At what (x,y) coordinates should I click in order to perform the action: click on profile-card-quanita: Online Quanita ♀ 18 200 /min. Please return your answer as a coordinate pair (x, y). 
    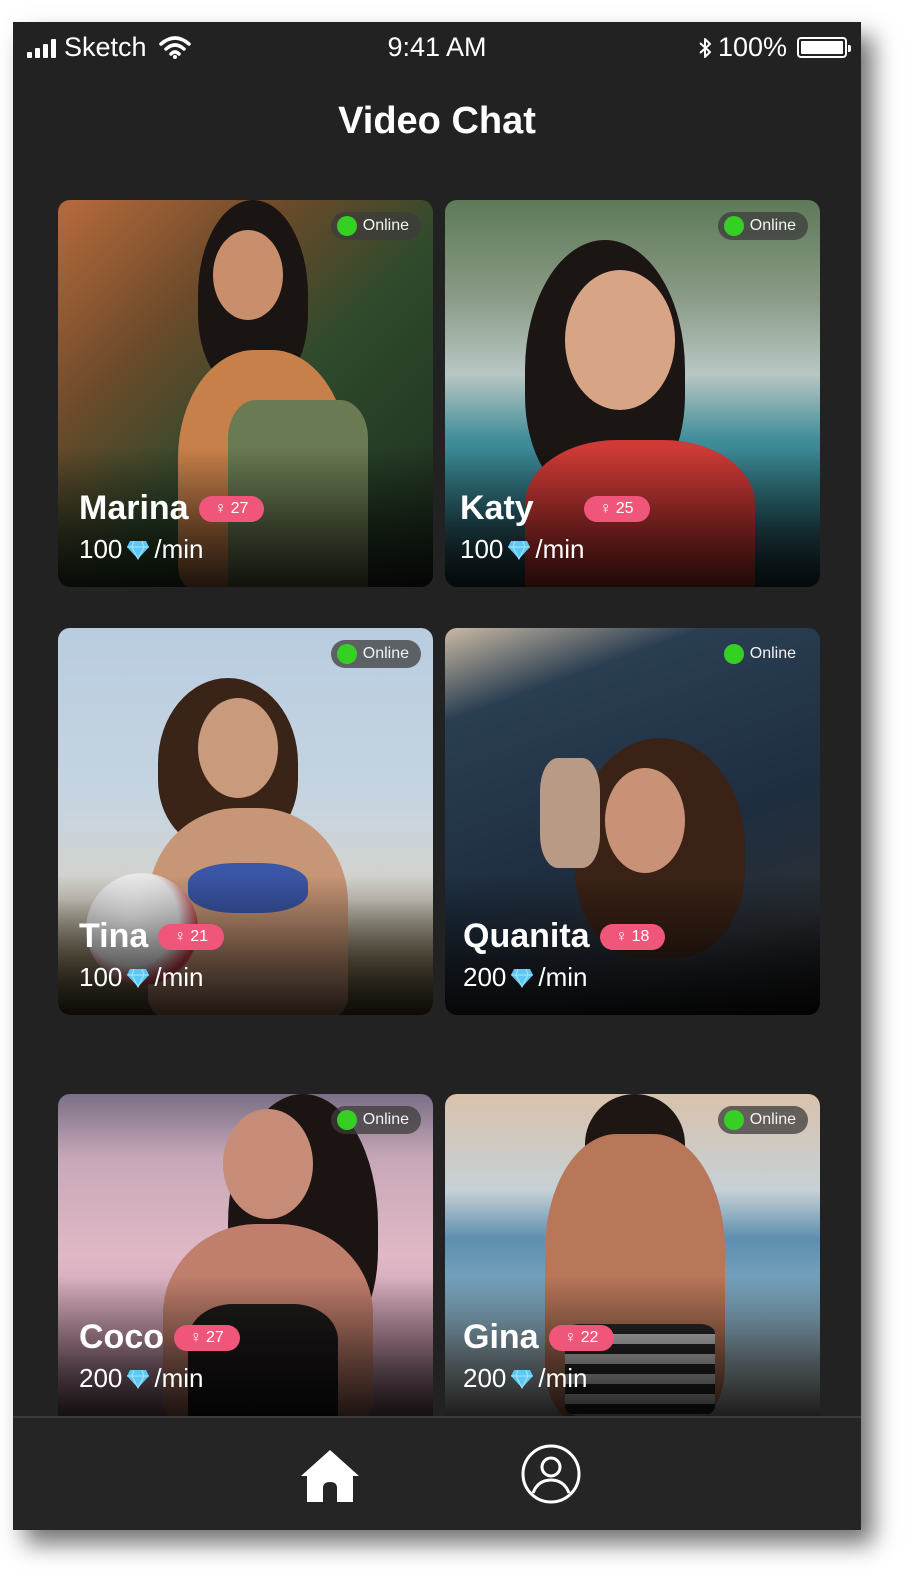
    Looking at the image, I should click on (632, 821).